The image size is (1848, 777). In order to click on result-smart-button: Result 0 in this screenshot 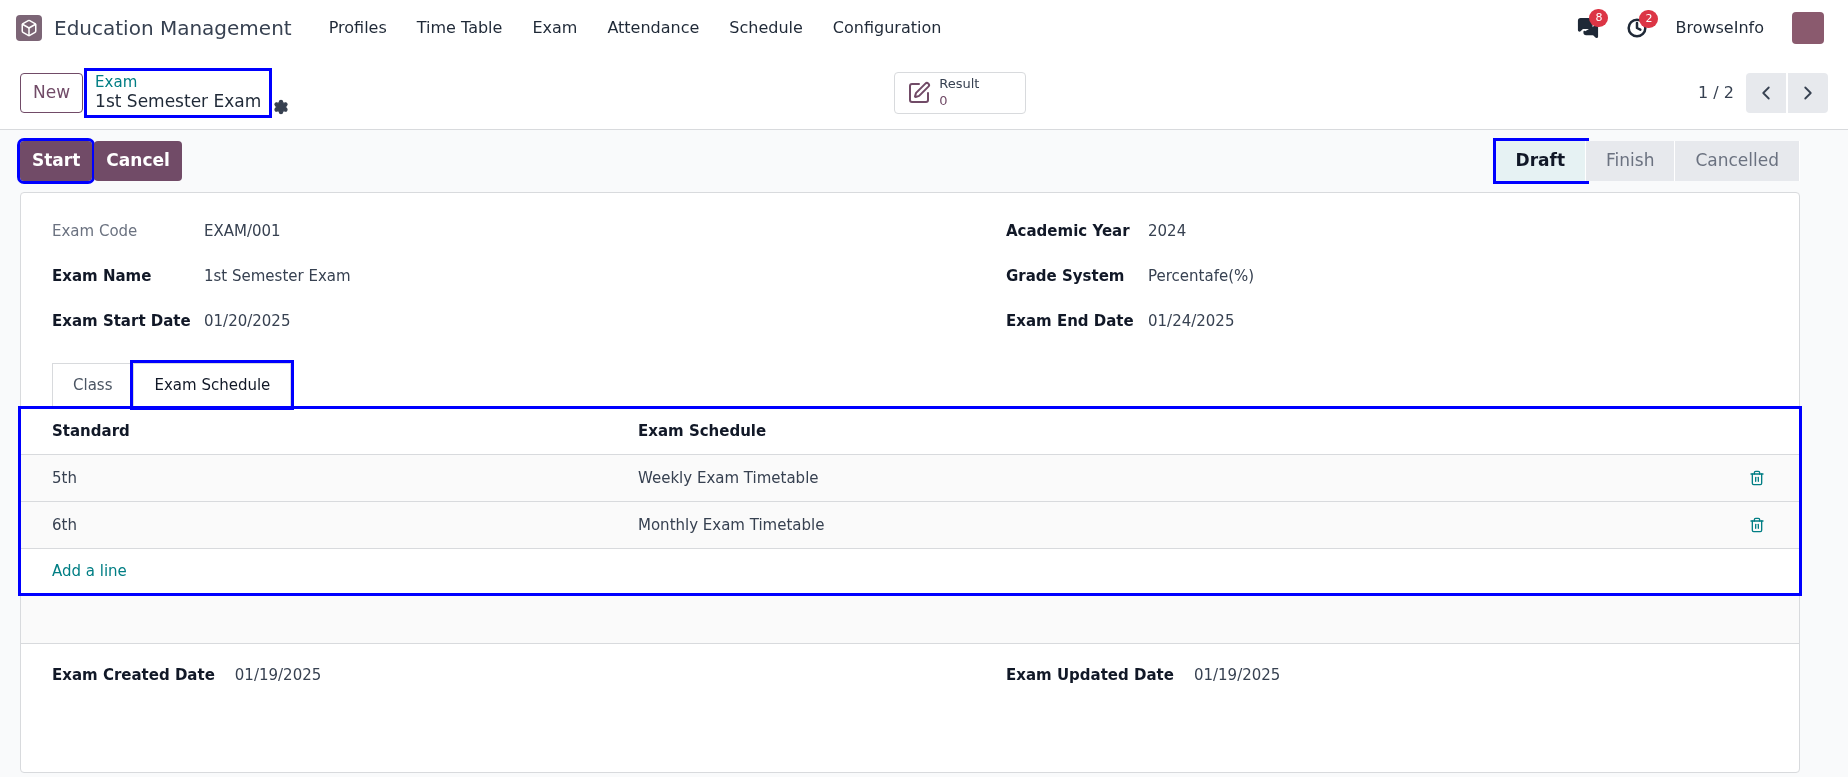, I will do `click(960, 92)`.